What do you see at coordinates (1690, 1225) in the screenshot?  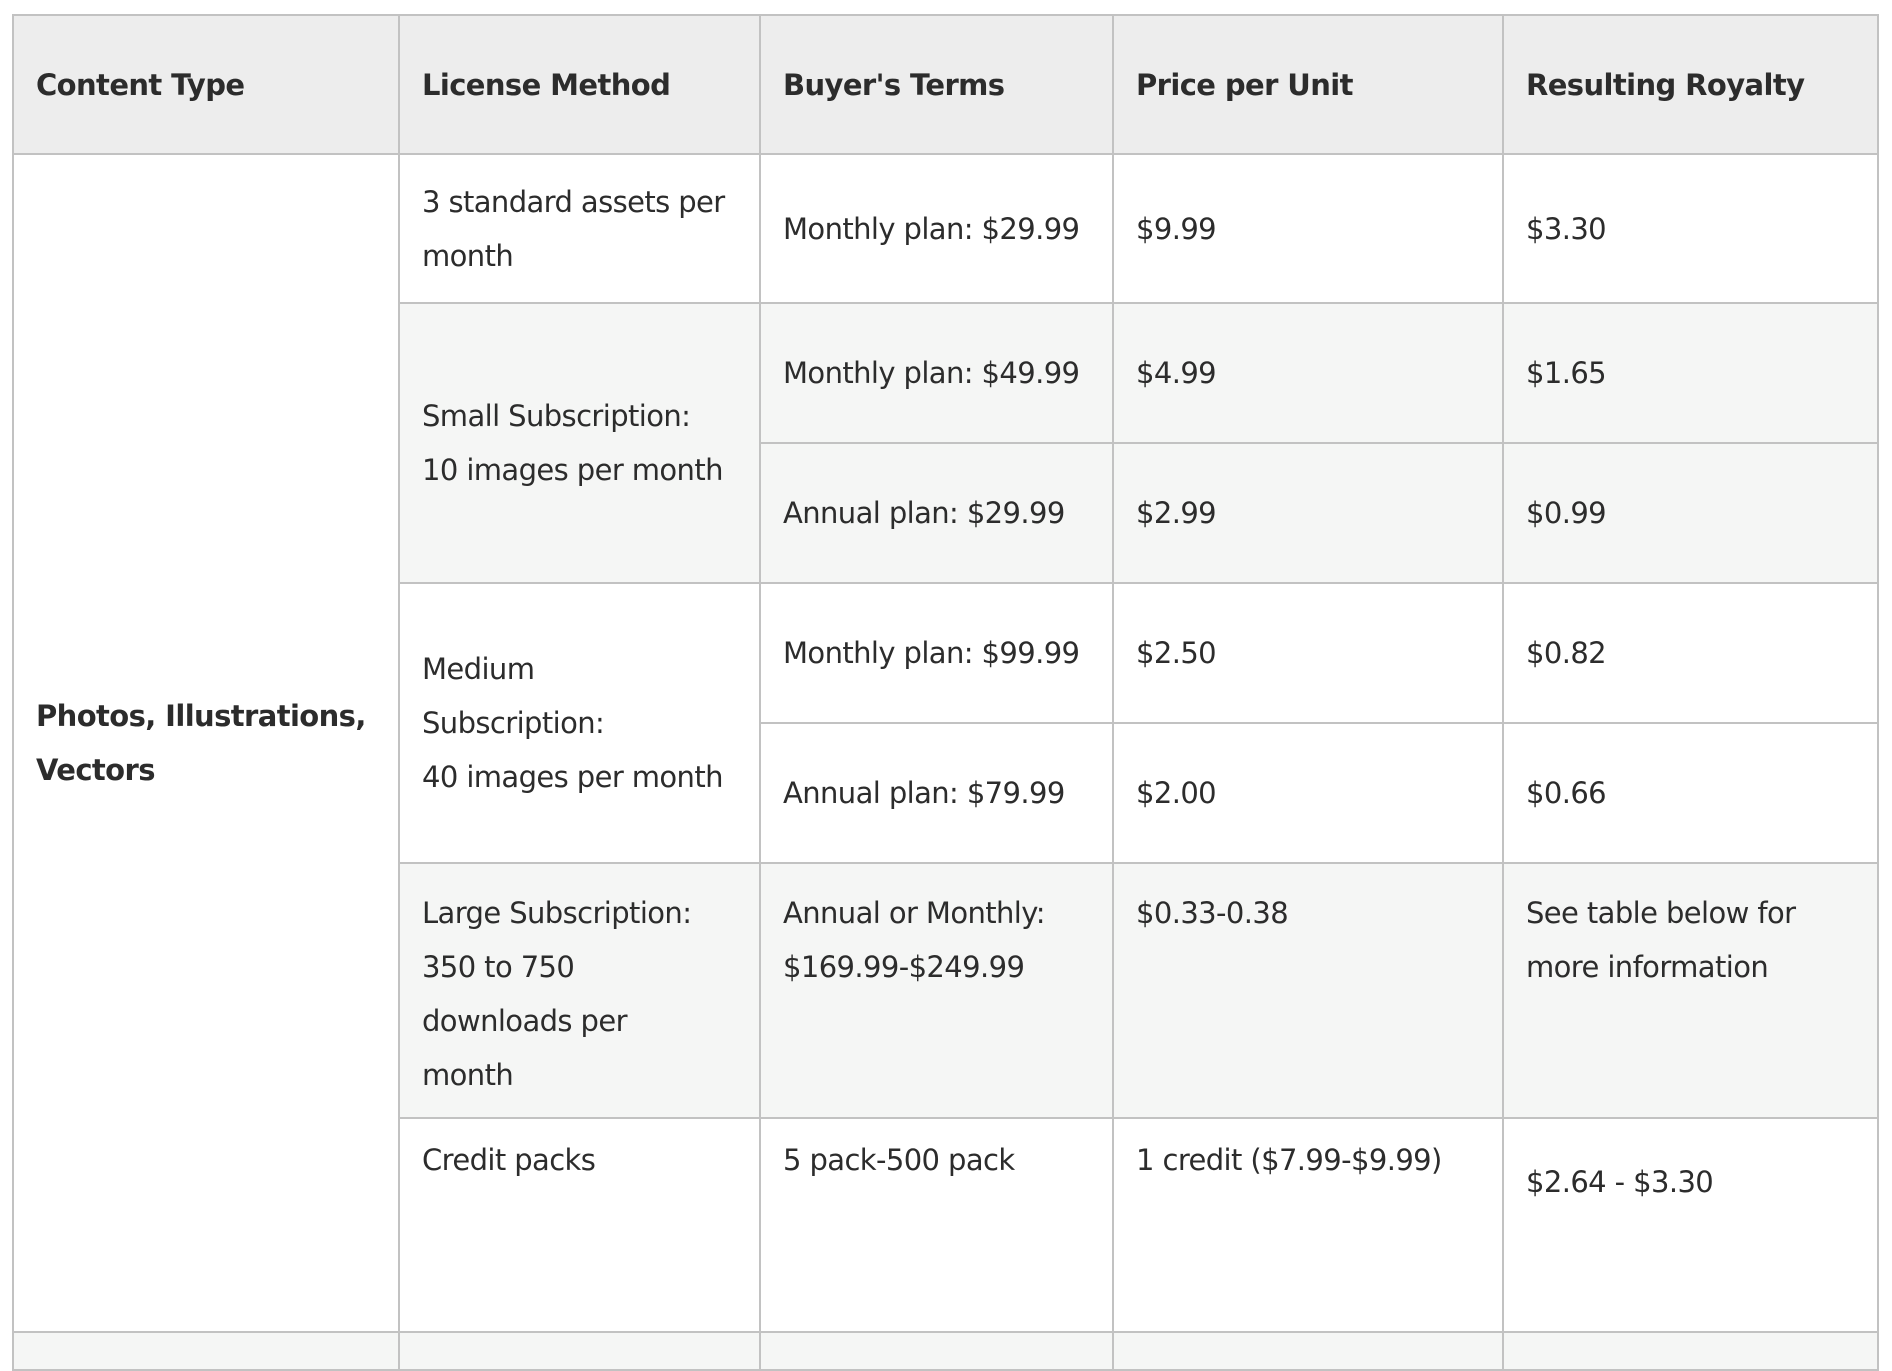 I see `royalty-cell: $2.64 - $3.30` at bounding box center [1690, 1225].